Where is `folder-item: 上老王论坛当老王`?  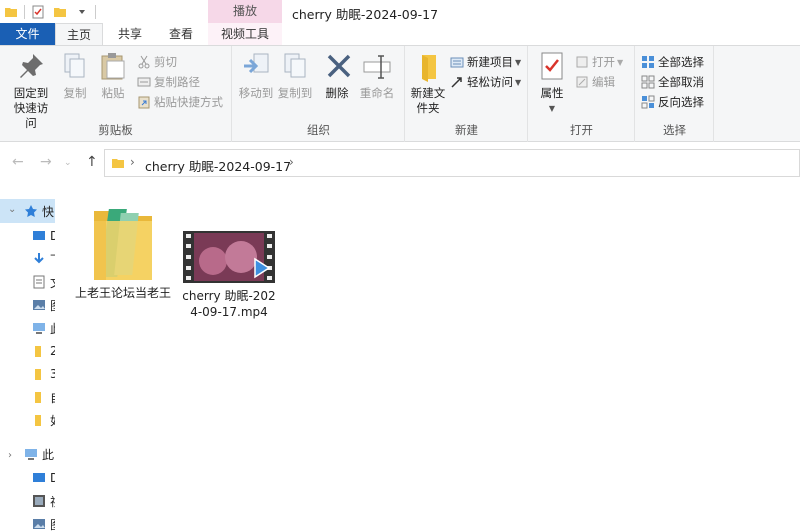 folder-item: 上老王论坛当老王 is located at coordinates (123, 251).